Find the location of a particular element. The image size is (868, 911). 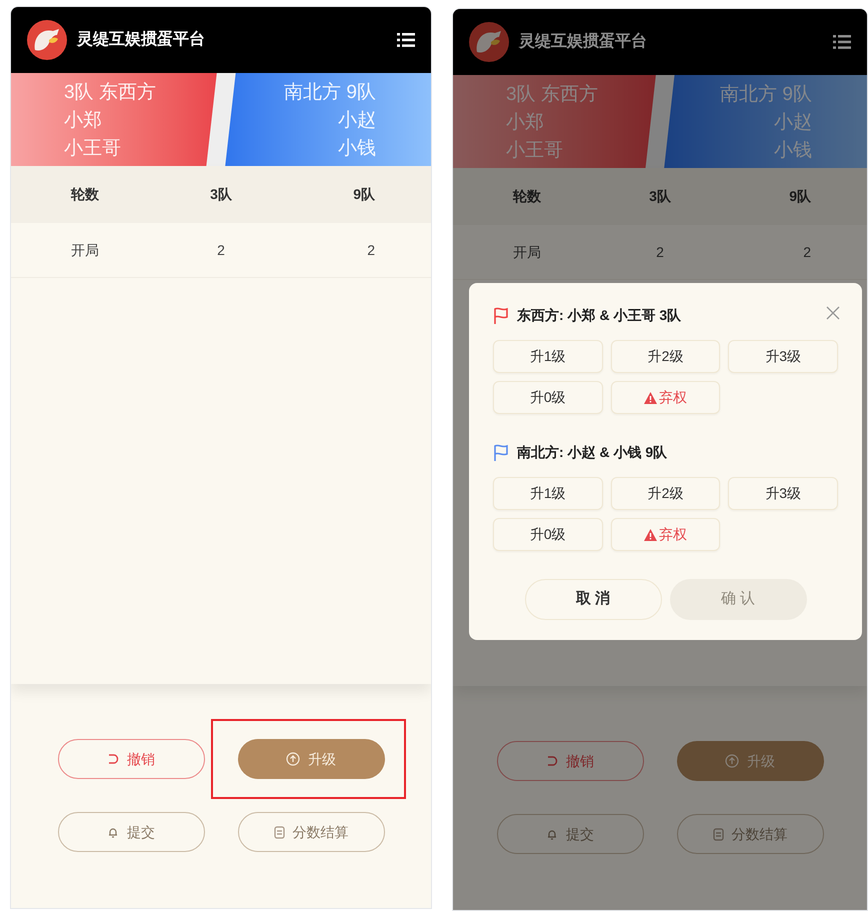

group-title: 南北方: 小赵 & 小钱 9队 is located at coordinates (592, 452).